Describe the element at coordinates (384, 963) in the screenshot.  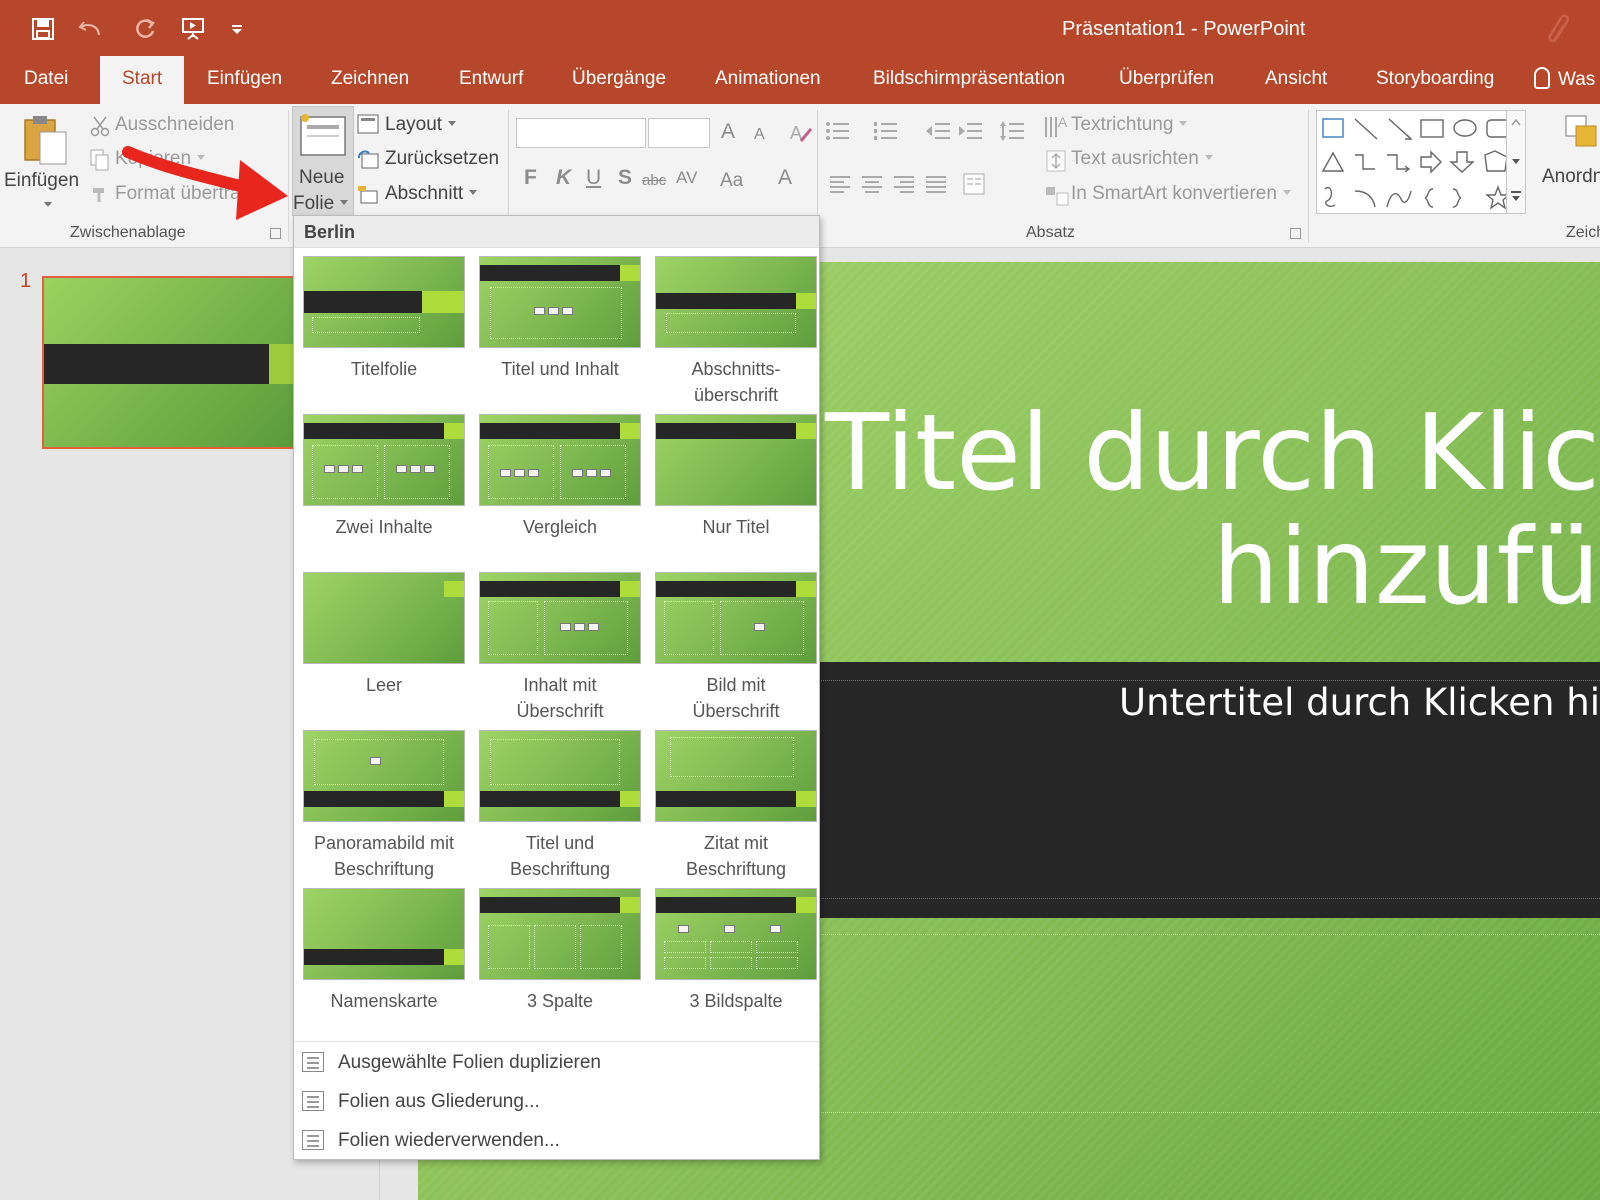
I see `layout-namenskarte: Namenskarte` at that location.